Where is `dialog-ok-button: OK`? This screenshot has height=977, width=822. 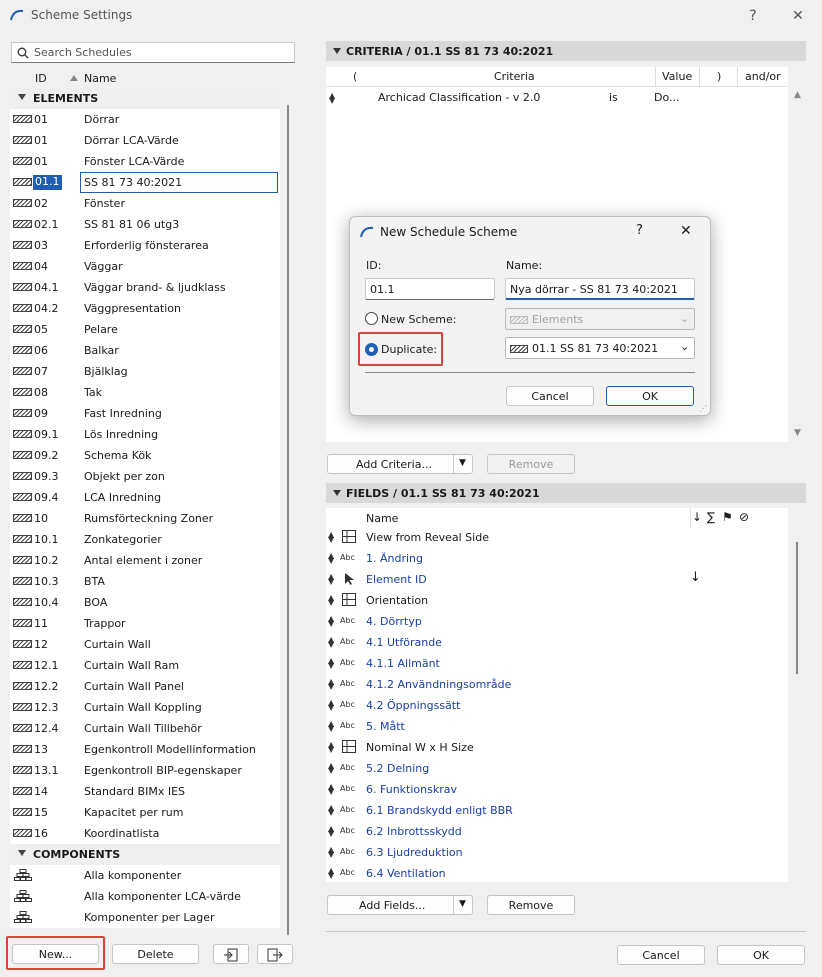 dialog-ok-button: OK is located at coordinates (650, 396).